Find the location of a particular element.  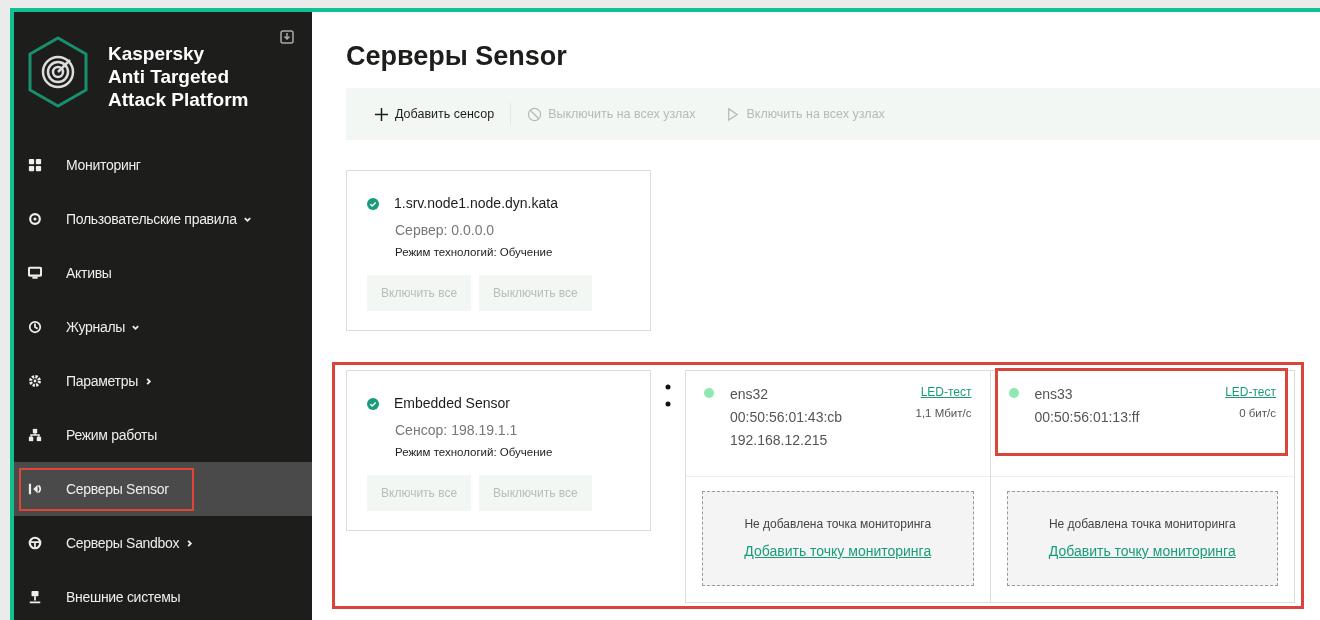

mac-address: 00:50:56:01:13:ff is located at coordinates (1087, 417).